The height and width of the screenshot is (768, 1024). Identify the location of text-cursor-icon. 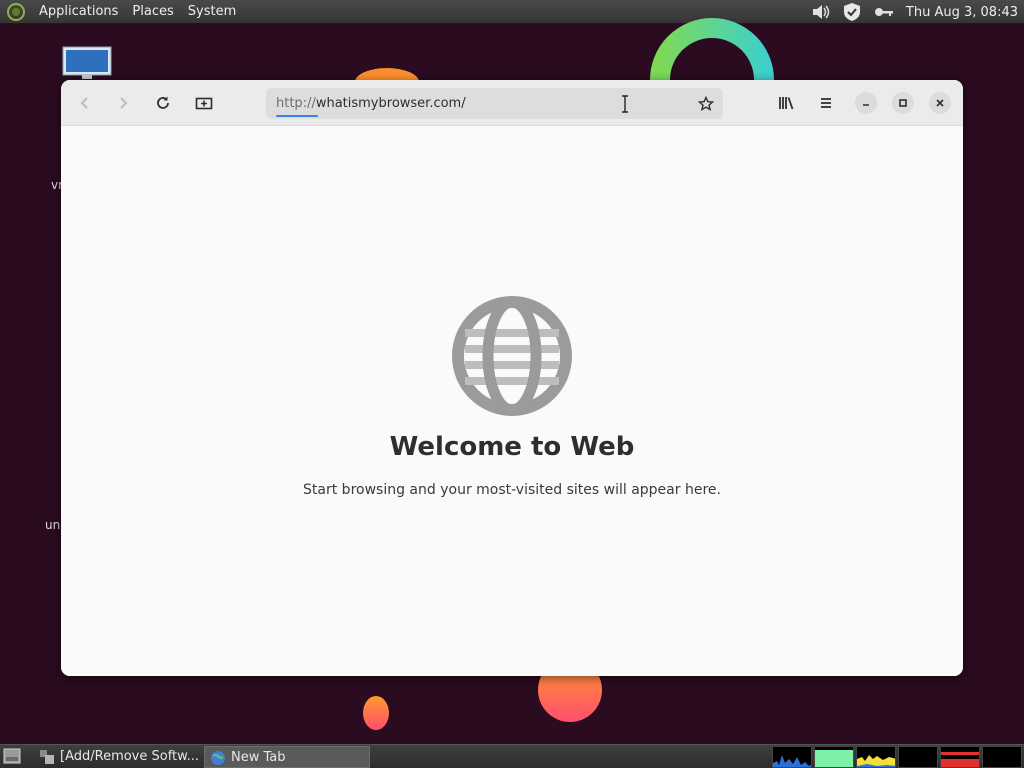
(625, 104).